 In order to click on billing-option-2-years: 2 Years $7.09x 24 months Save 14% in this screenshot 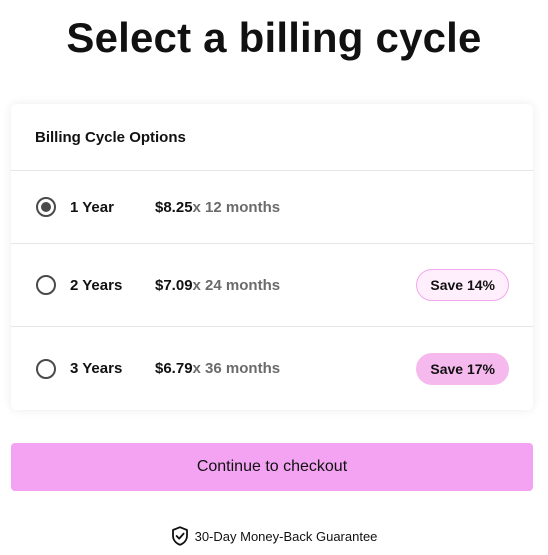, I will do `click(272, 285)`.